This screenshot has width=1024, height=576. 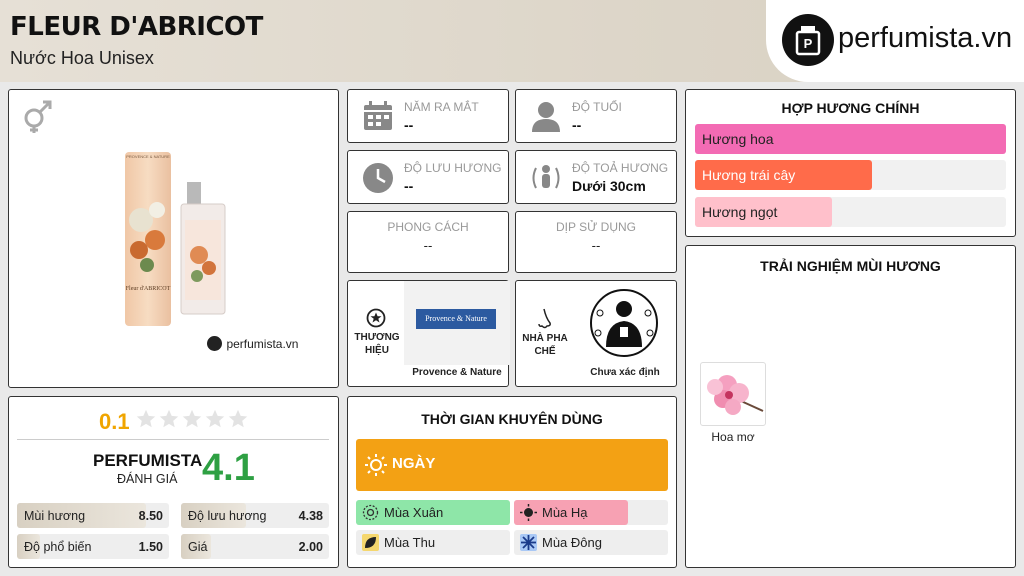 What do you see at coordinates (850, 139) in the screenshot?
I see `accord-floral: Hương hoa` at bounding box center [850, 139].